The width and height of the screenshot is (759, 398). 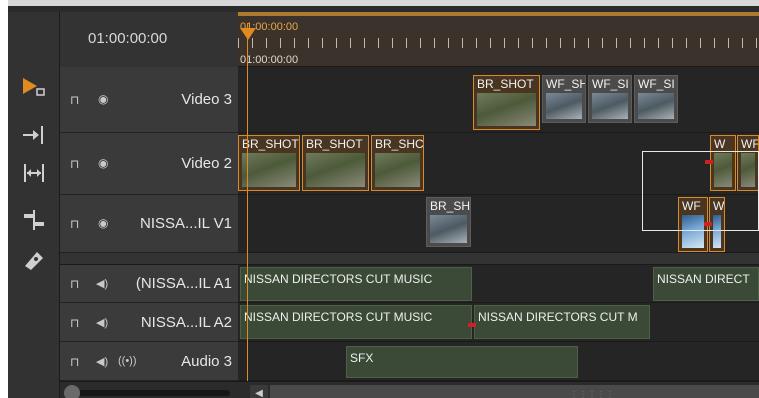 I want to click on clip-label: WF_SH, so click(x=566, y=84).